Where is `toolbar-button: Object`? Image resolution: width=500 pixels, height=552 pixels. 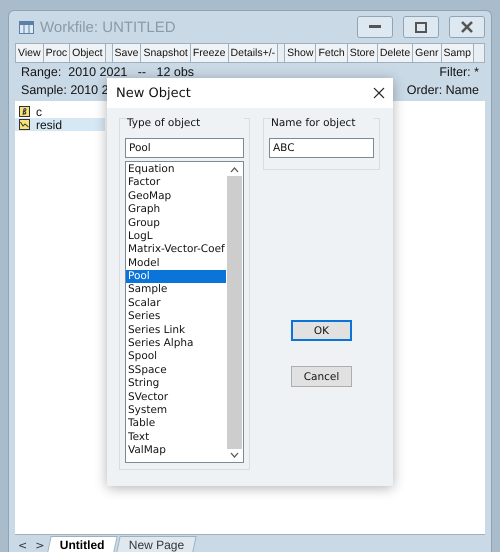
toolbar-button: Object is located at coordinates (88, 53).